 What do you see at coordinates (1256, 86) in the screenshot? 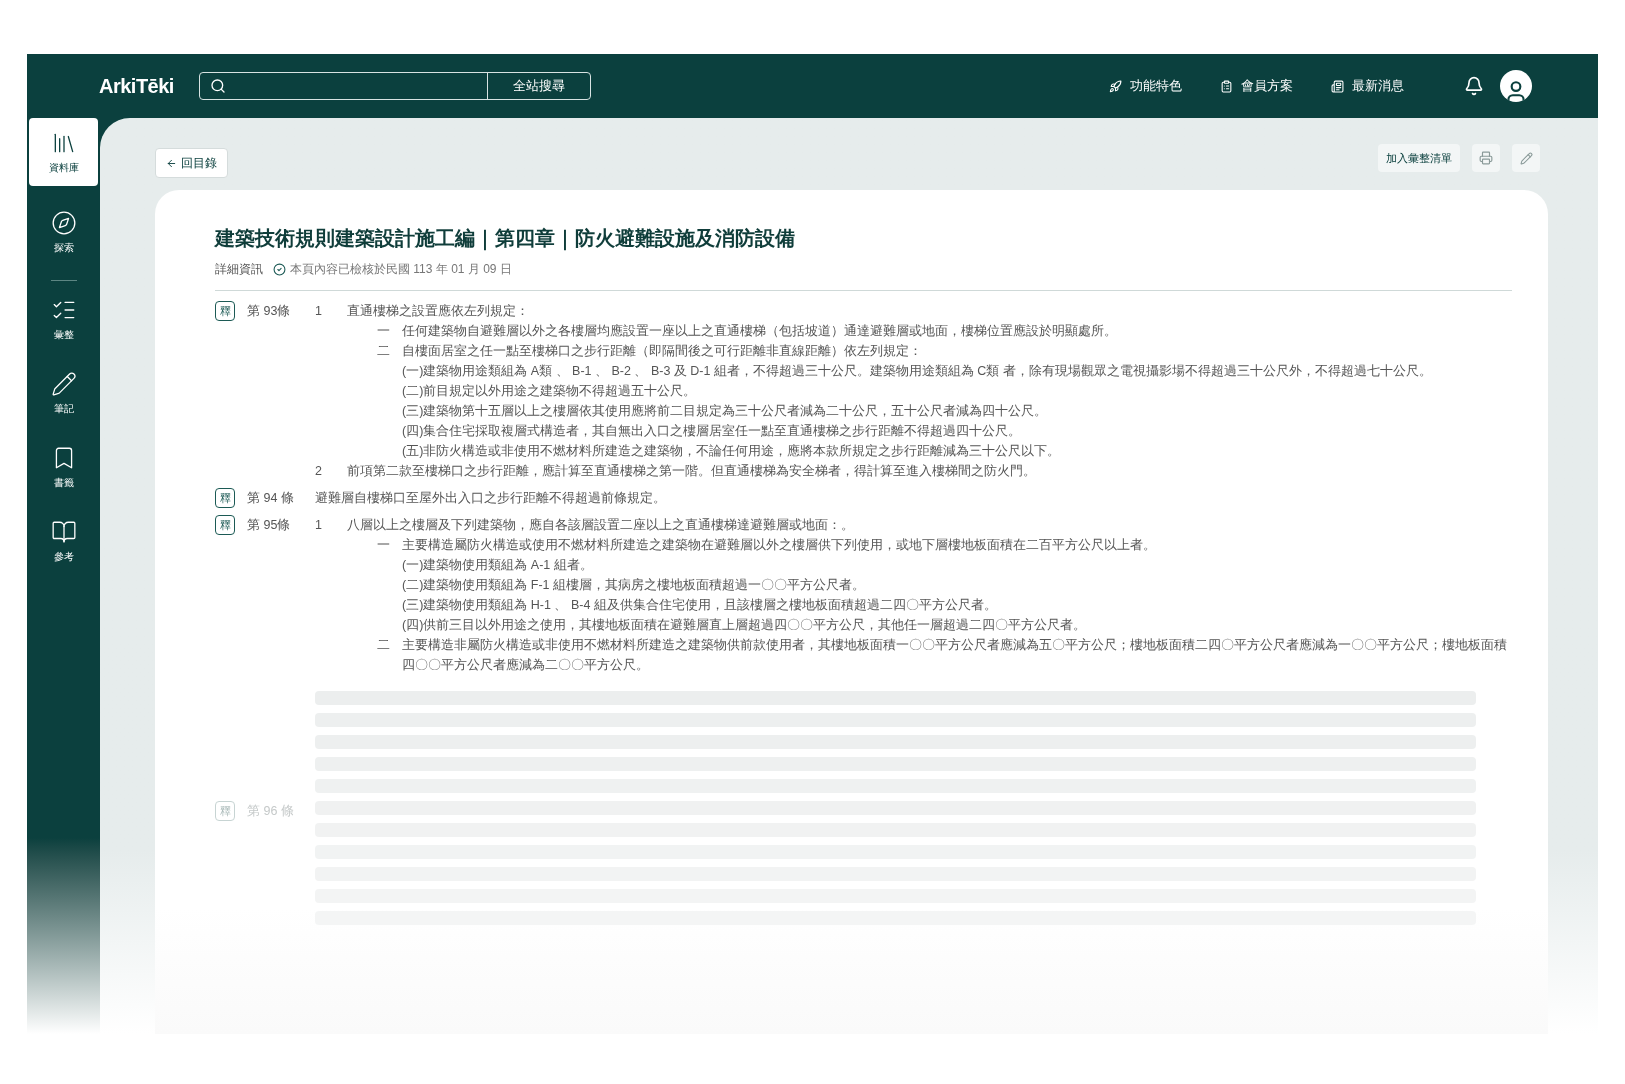
I see `nav-link: 會員方案` at bounding box center [1256, 86].